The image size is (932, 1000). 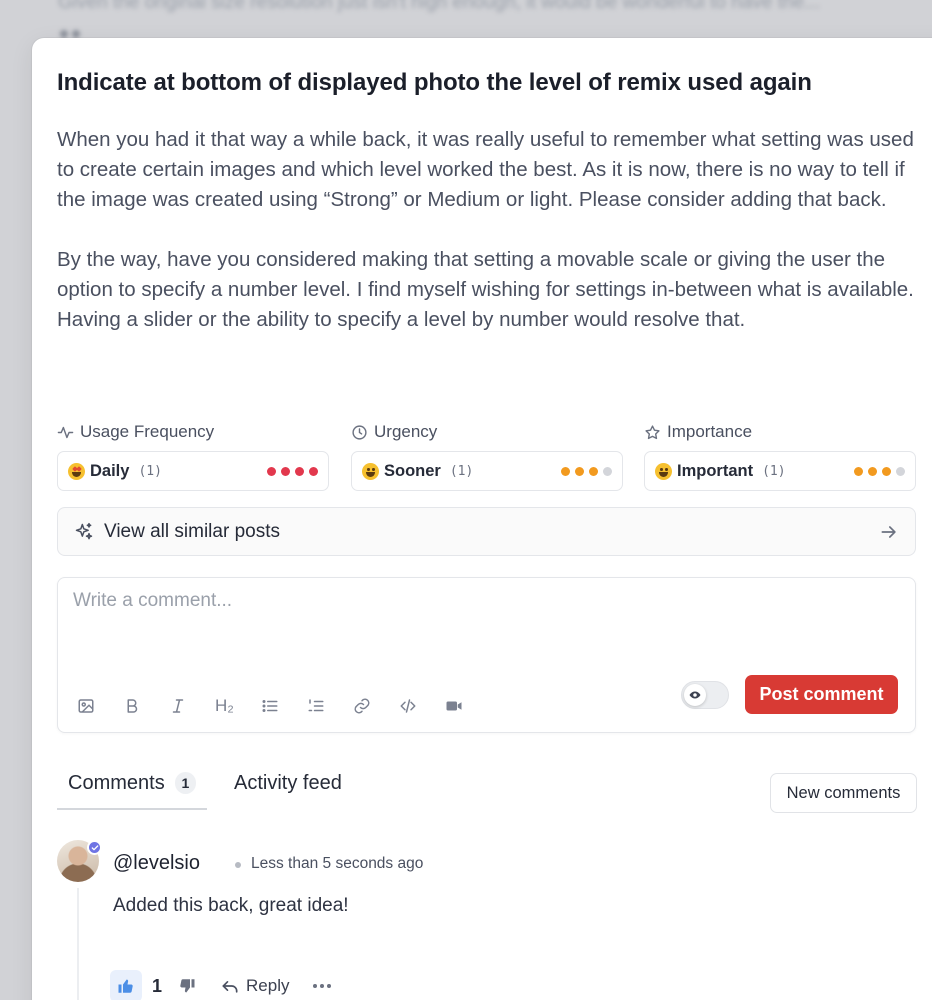 What do you see at coordinates (110, 470) in the screenshot?
I see `metric-value: Daily` at bounding box center [110, 470].